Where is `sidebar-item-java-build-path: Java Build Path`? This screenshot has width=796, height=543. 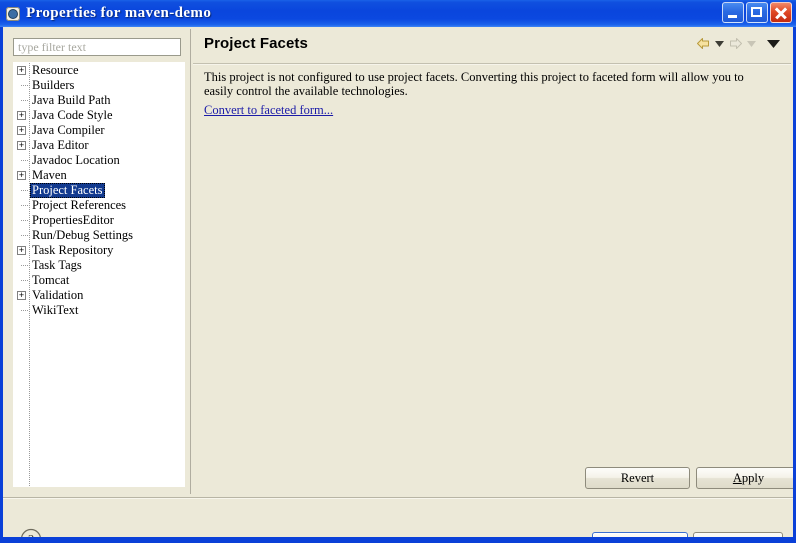
sidebar-item-java-build-path: Java Build Path is located at coordinates (99, 100).